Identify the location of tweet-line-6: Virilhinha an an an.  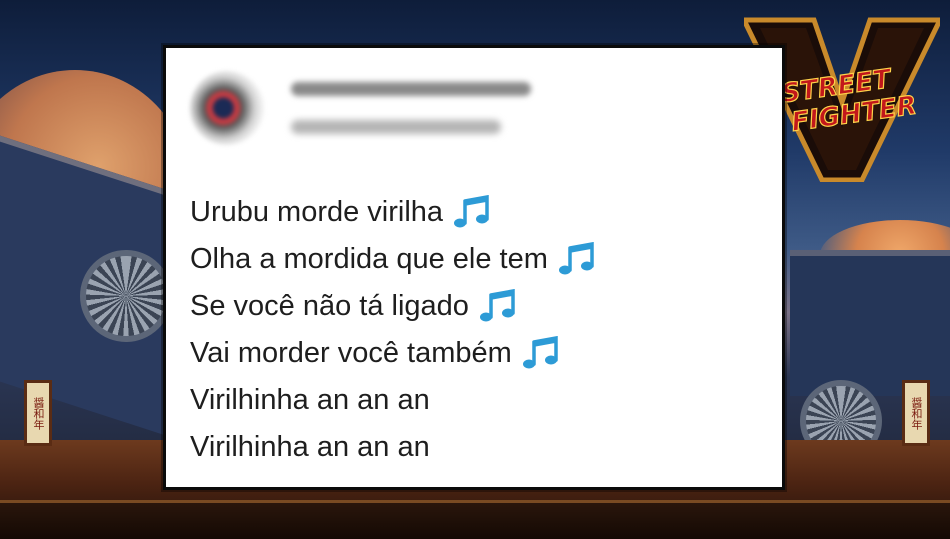
(394, 446).